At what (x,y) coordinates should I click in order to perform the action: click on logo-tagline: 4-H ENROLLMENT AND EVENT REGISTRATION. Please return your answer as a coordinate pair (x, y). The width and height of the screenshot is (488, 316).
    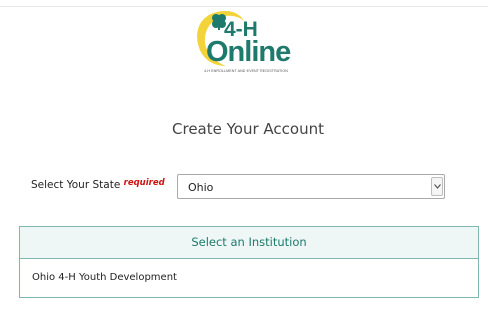
    Looking at the image, I should click on (246, 71).